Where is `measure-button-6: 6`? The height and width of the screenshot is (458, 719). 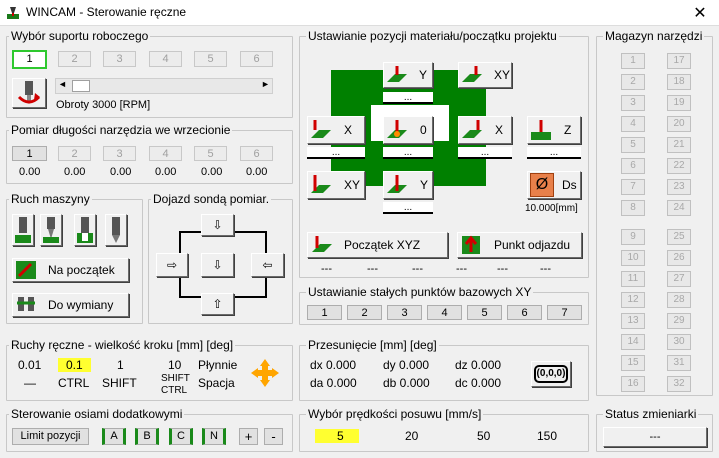 measure-button-6: 6 is located at coordinates (256, 153).